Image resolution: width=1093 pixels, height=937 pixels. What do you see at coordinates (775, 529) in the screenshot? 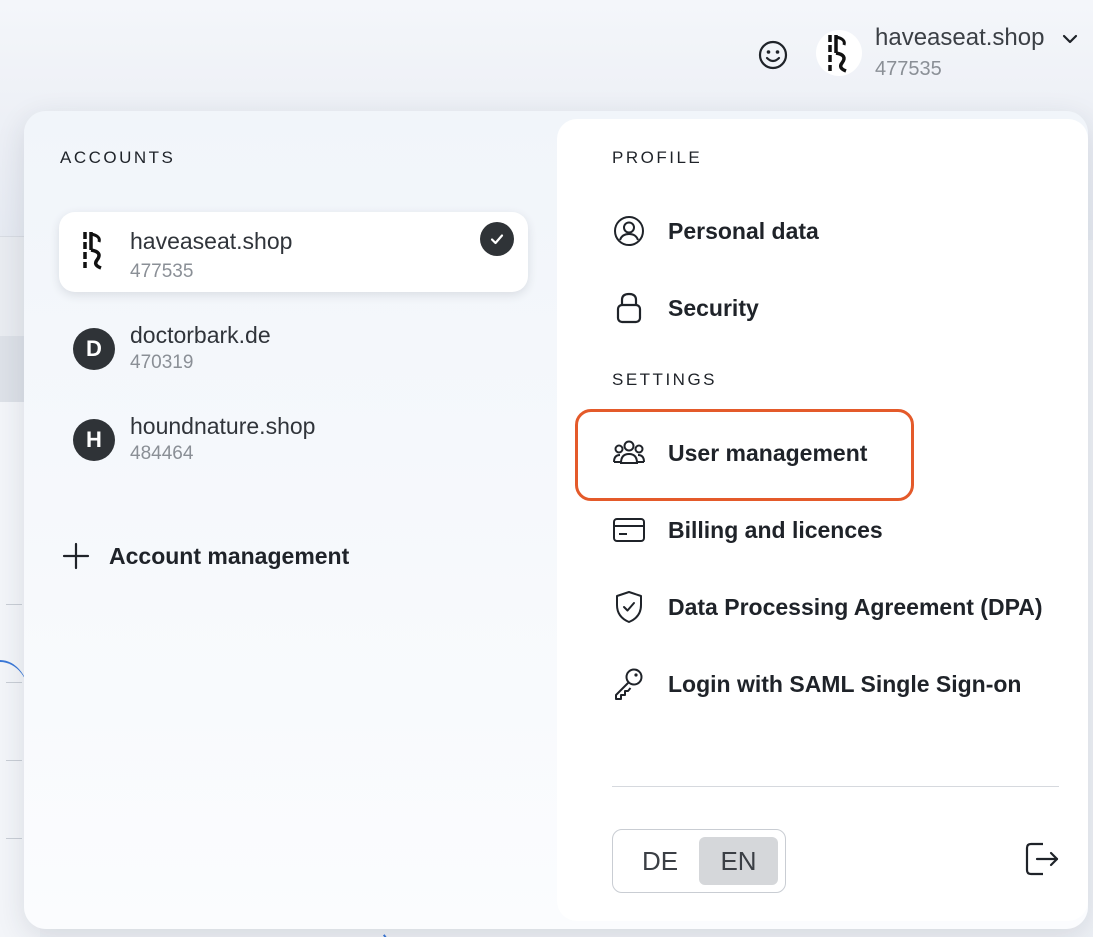
I see `menu-item-label: Billing and licences` at bounding box center [775, 529].